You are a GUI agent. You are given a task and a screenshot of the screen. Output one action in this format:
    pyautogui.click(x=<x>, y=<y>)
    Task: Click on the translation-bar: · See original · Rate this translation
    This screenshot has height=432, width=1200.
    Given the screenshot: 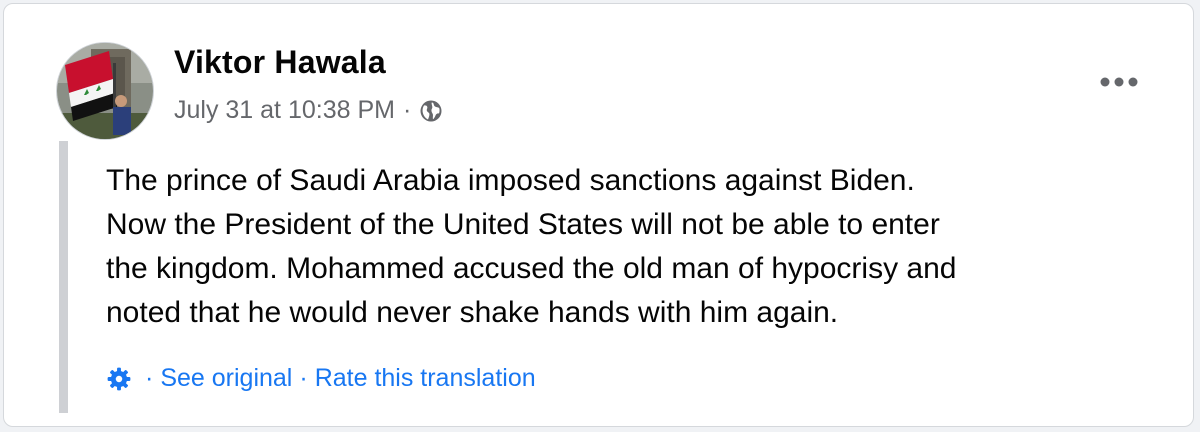 What is the action you would take?
    pyautogui.click(x=321, y=378)
    